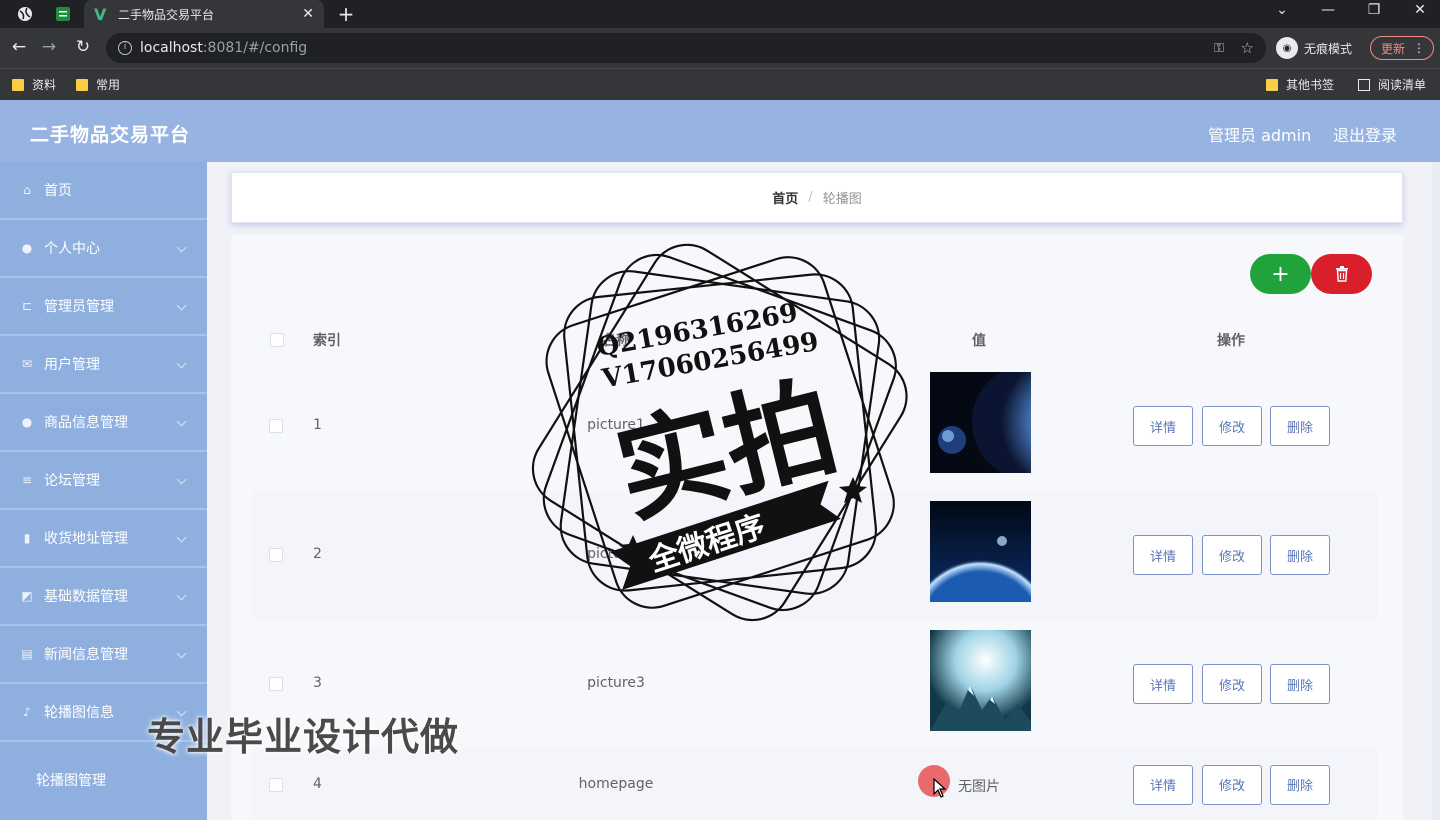  Describe the element at coordinates (103, 423) in the screenshot. I see `sidebar-item-4: ● 商品信息管理` at that location.